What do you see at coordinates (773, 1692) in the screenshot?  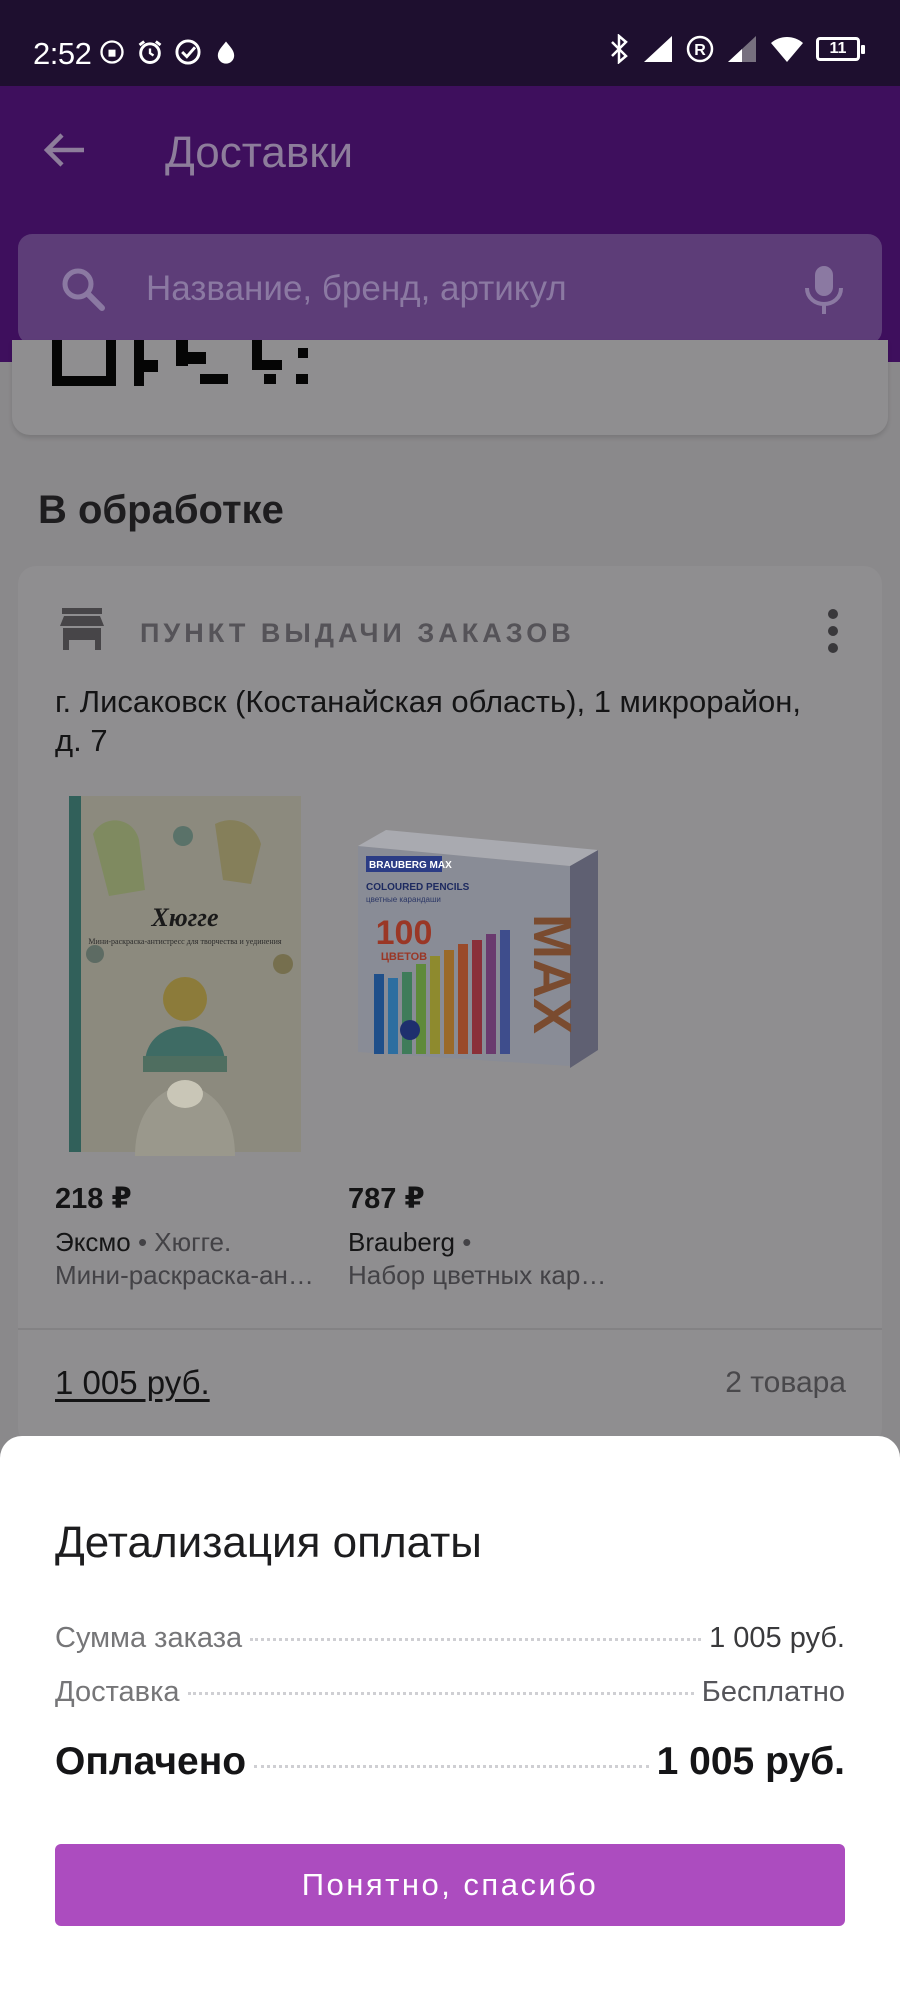 I see `delivery-value: Бесплатно` at bounding box center [773, 1692].